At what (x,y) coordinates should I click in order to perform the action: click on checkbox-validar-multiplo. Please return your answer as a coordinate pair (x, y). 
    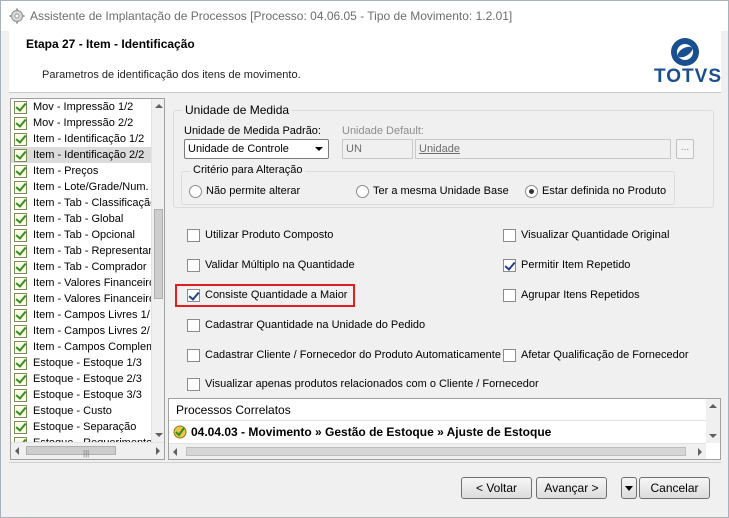
    Looking at the image, I should click on (193, 265).